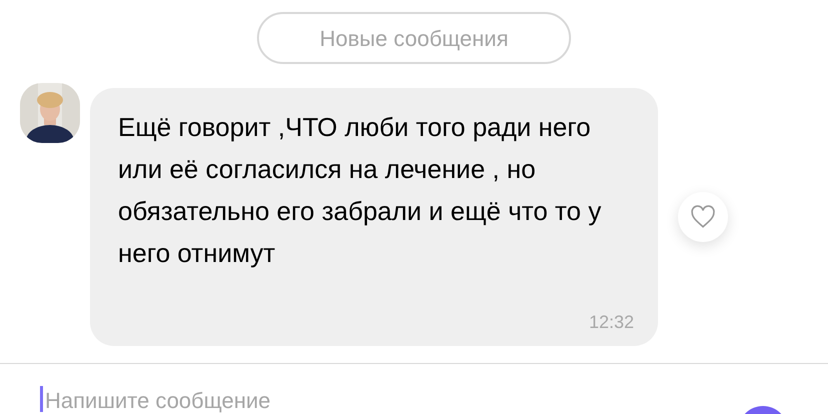 This screenshot has height=414, width=828. What do you see at coordinates (703, 217) in the screenshot?
I see `heart-icon` at bounding box center [703, 217].